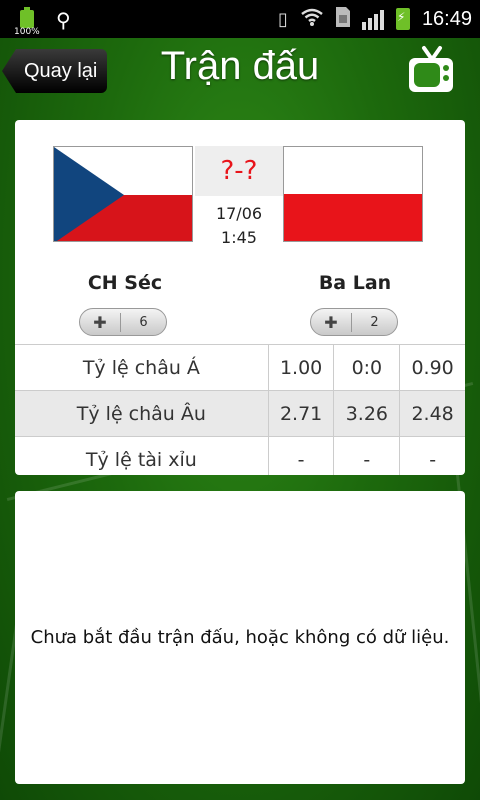  I want to click on match-score: ?-?, so click(239, 171).